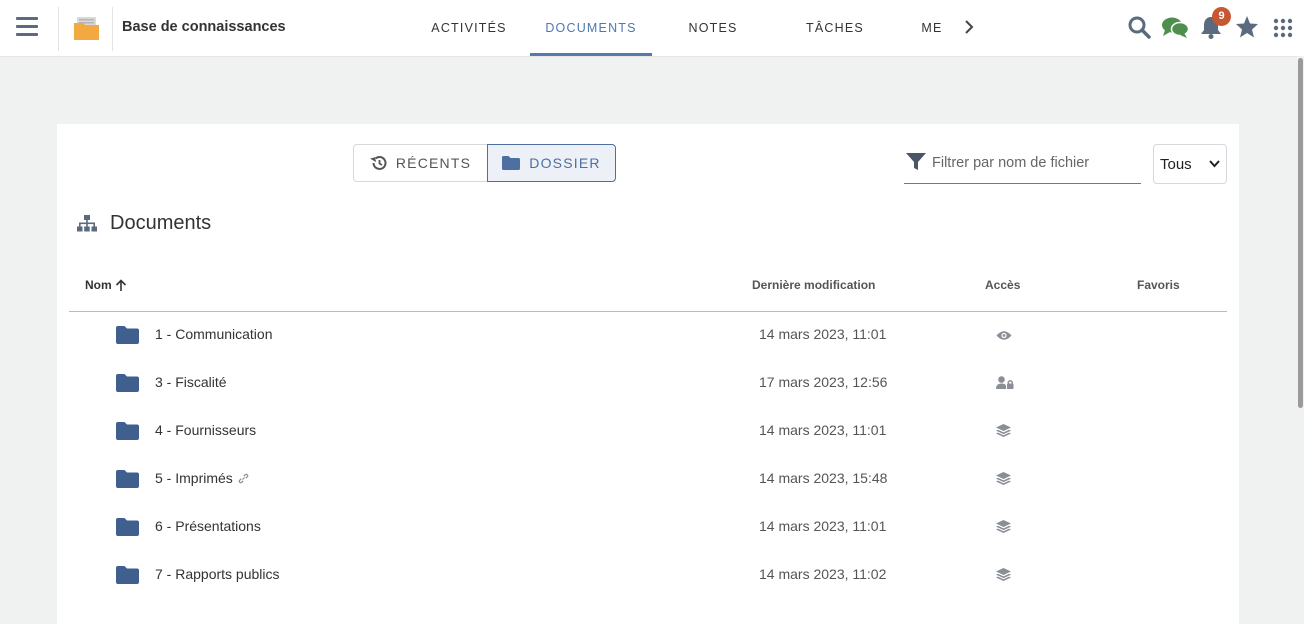 Image resolution: width=1304 pixels, height=624 pixels. What do you see at coordinates (1300, 233) in the screenshot?
I see `scrollbar-thumb` at bounding box center [1300, 233].